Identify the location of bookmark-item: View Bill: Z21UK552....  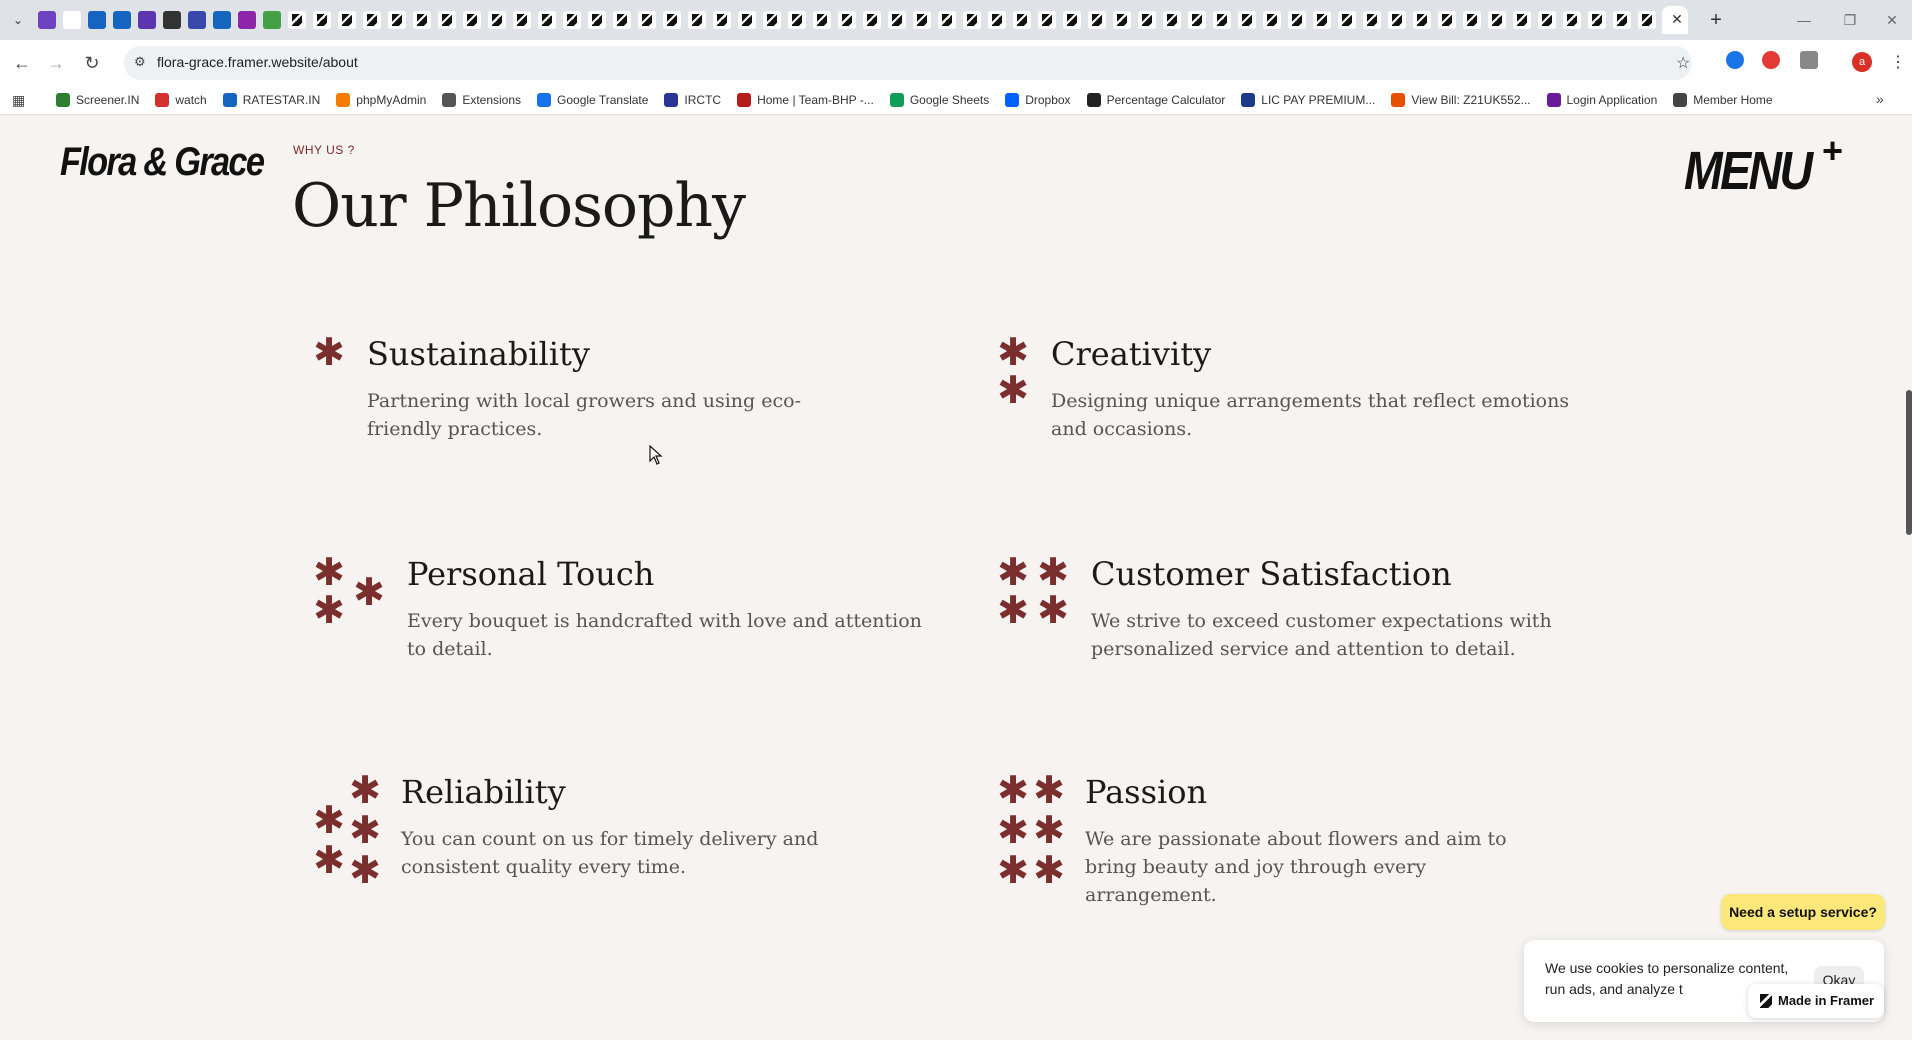
(1461, 100).